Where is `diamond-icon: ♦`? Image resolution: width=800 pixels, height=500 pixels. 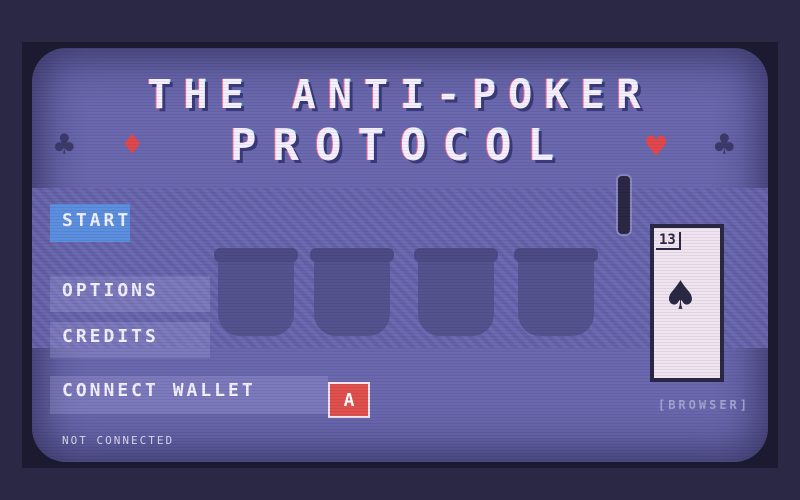
diamond-icon: ♦ is located at coordinates (132, 145).